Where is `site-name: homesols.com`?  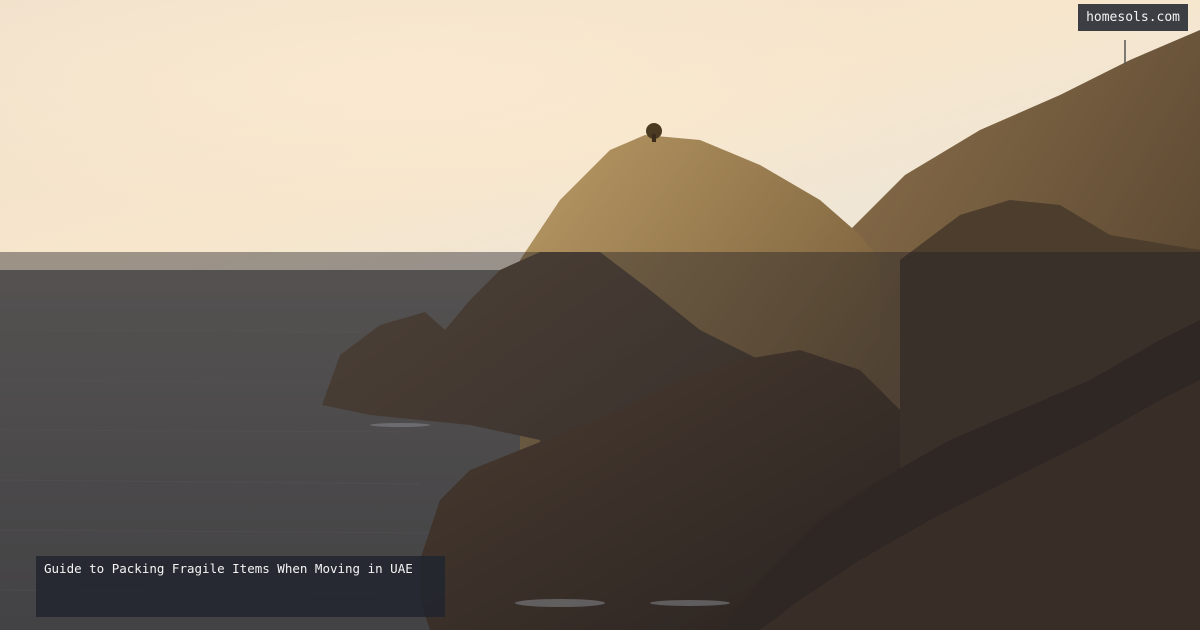
site-name: homesols.com is located at coordinates (1133, 17).